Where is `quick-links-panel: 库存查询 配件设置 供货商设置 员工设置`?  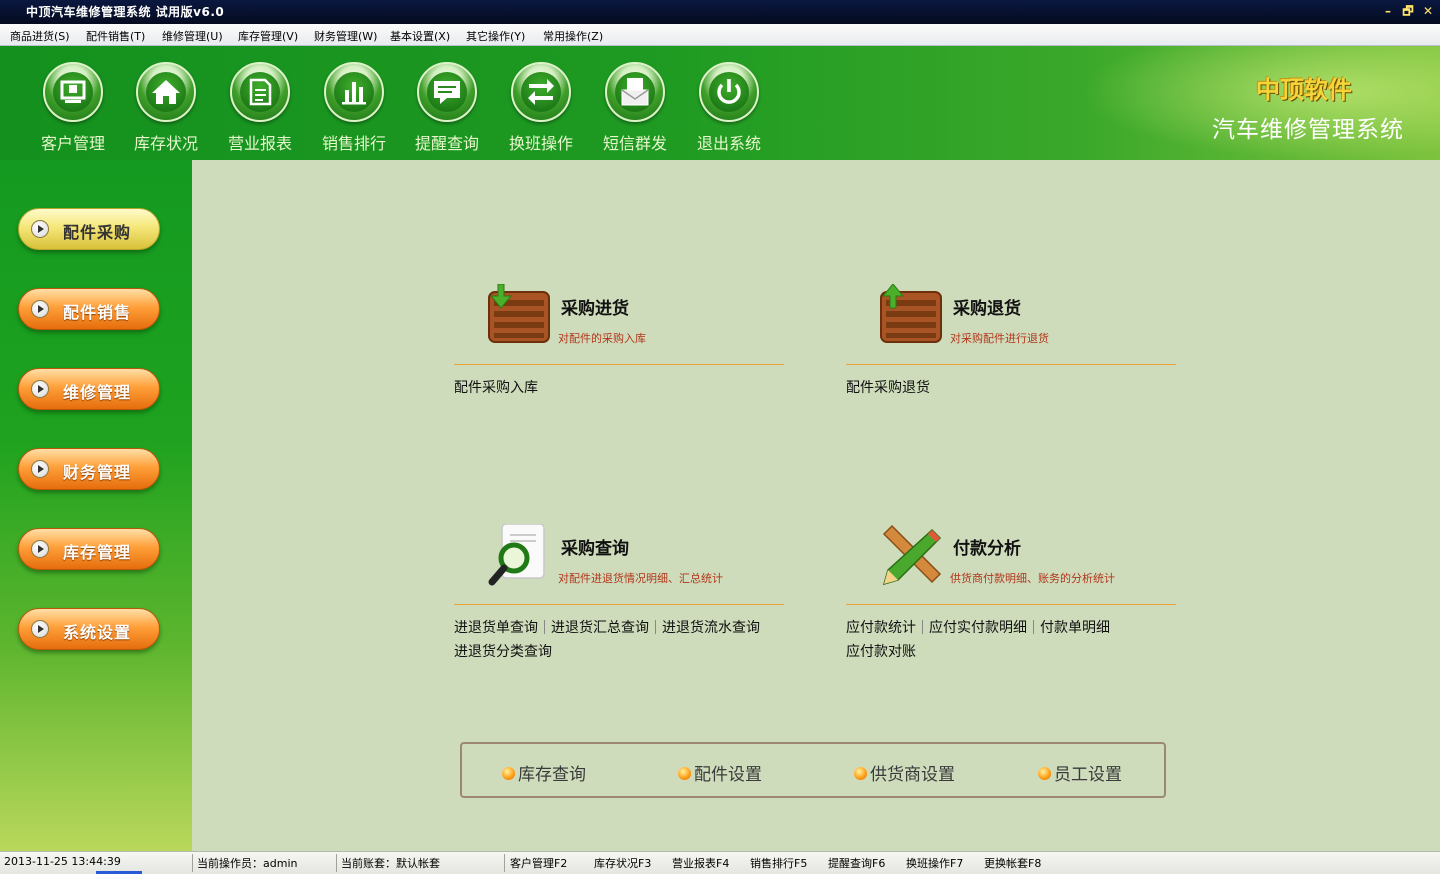
quick-links-panel: 库存查询 配件设置 供货商设置 员工设置 is located at coordinates (813, 770).